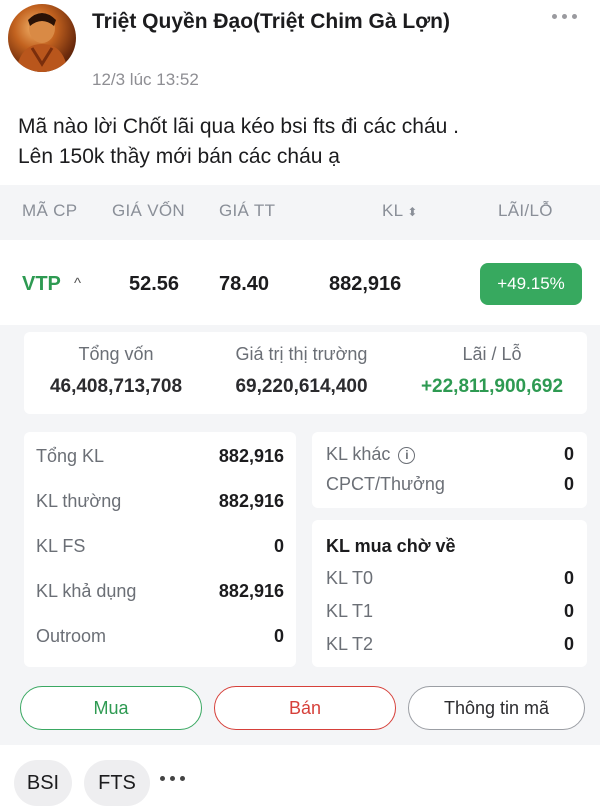  I want to click on available-volume-value: 882,916, so click(251, 591).